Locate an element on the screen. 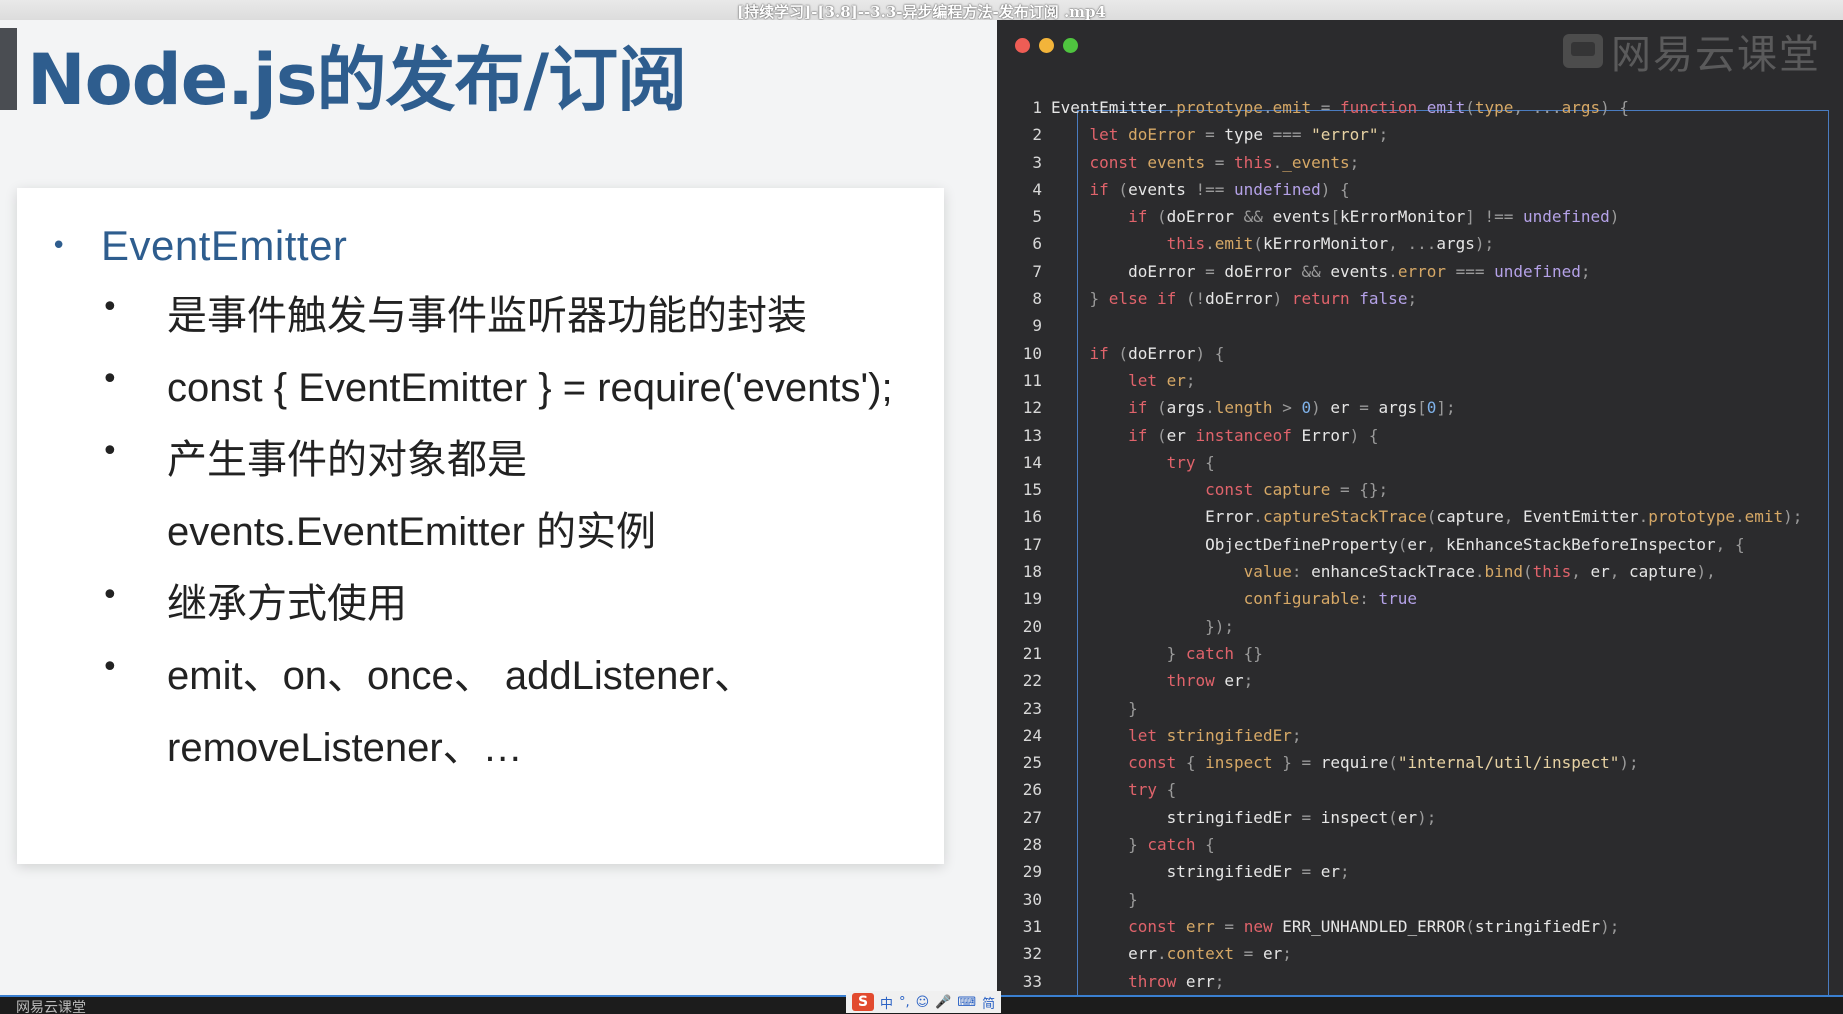 This screenshot has width=1843, height=1014. video-title-bar: [持续学习]-[3.8]--3.3-异步编程方法-发布订阅 .mp4 is located at coordinates (921, 10).